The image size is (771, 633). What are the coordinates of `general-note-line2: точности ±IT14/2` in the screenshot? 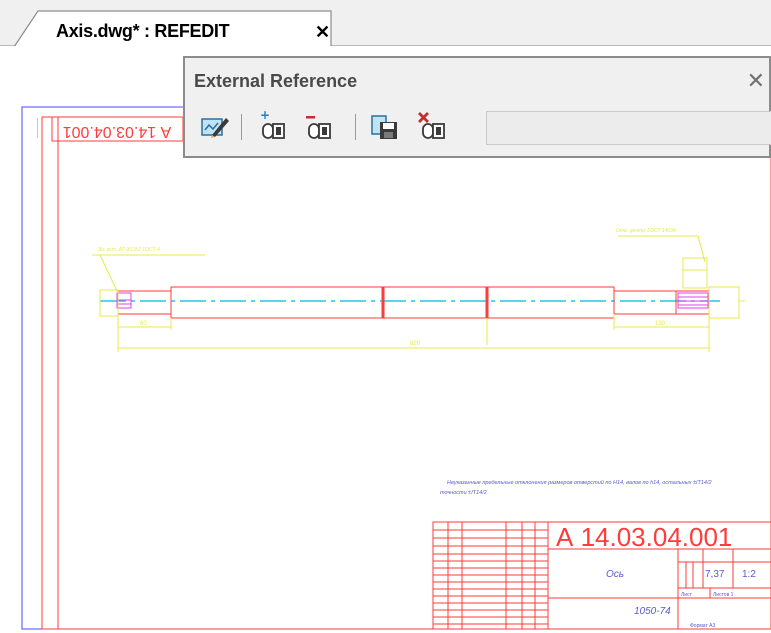 It's located at (463, 493).